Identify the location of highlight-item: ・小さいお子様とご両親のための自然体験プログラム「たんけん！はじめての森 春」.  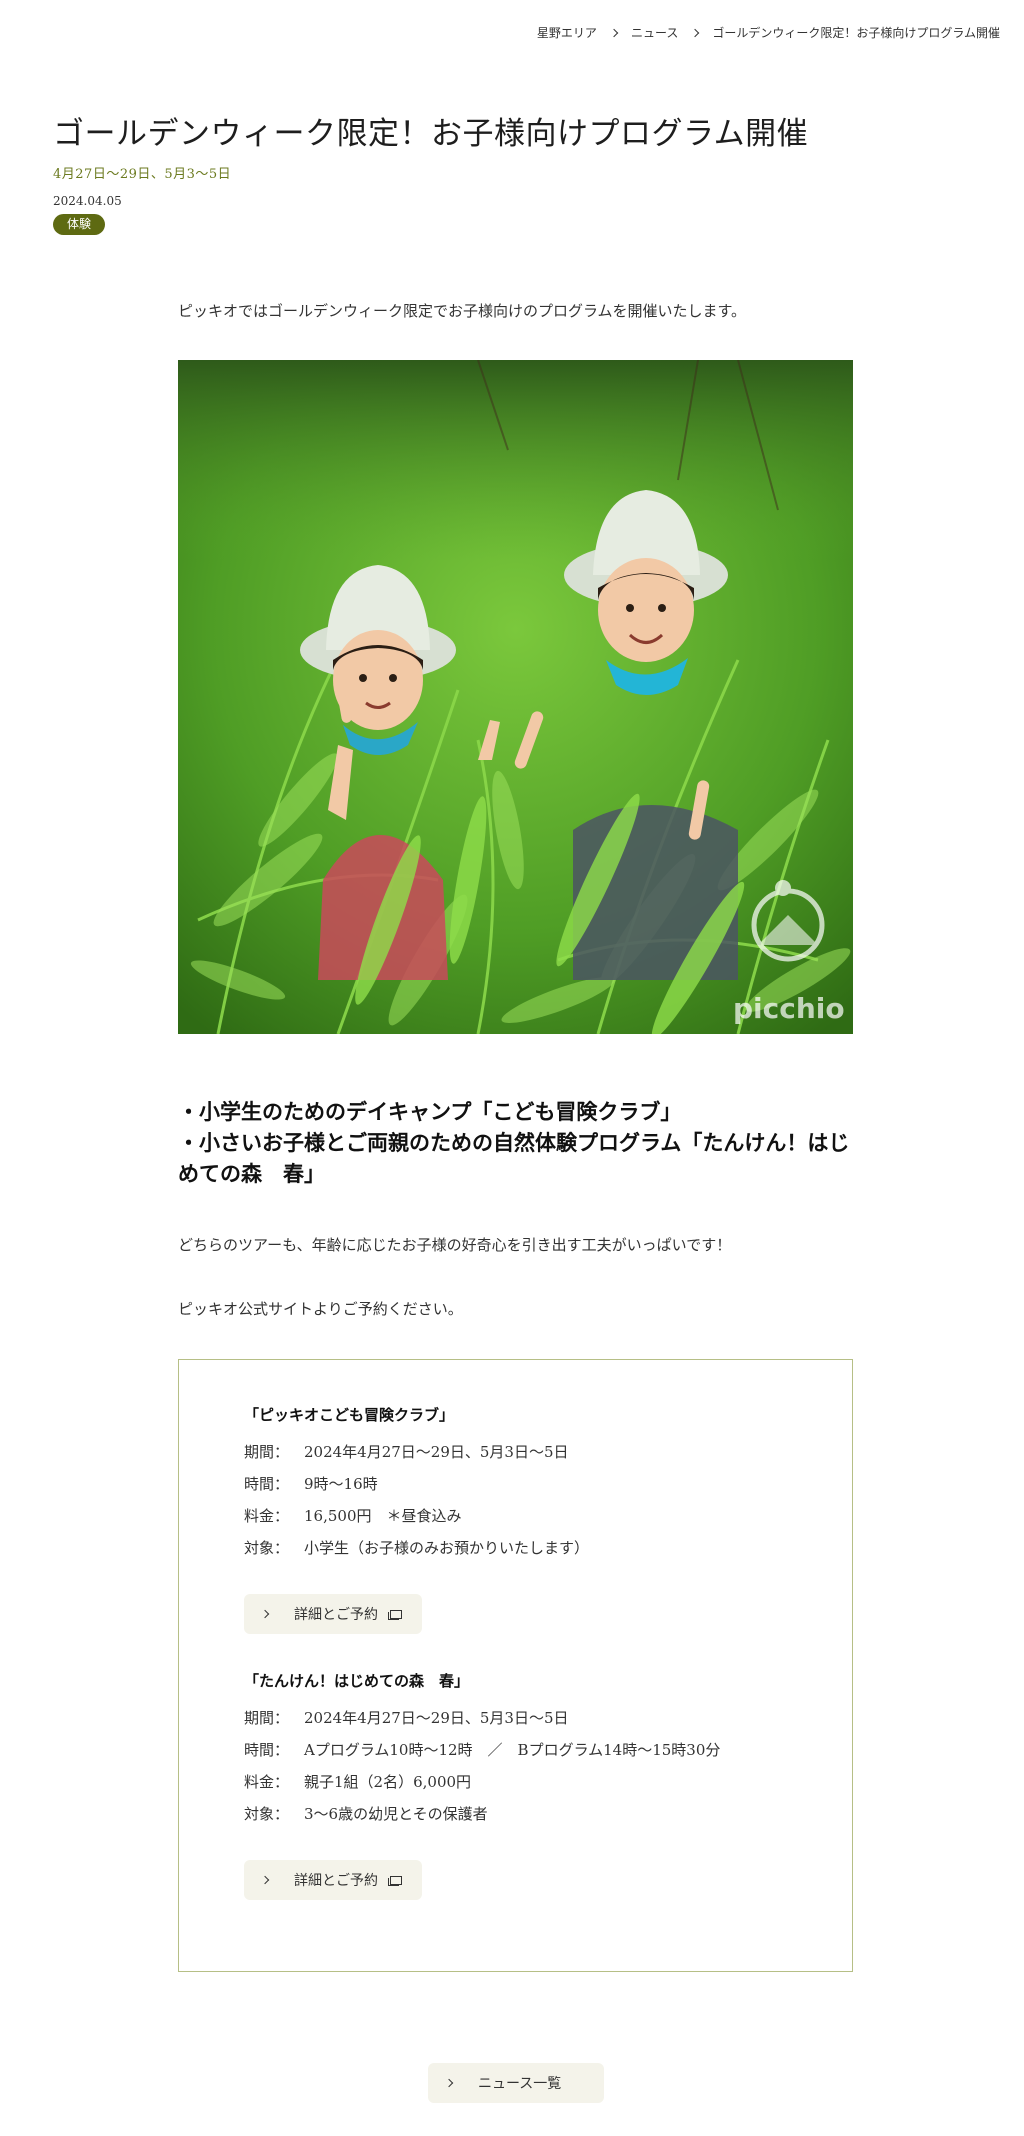
(514, 1158).